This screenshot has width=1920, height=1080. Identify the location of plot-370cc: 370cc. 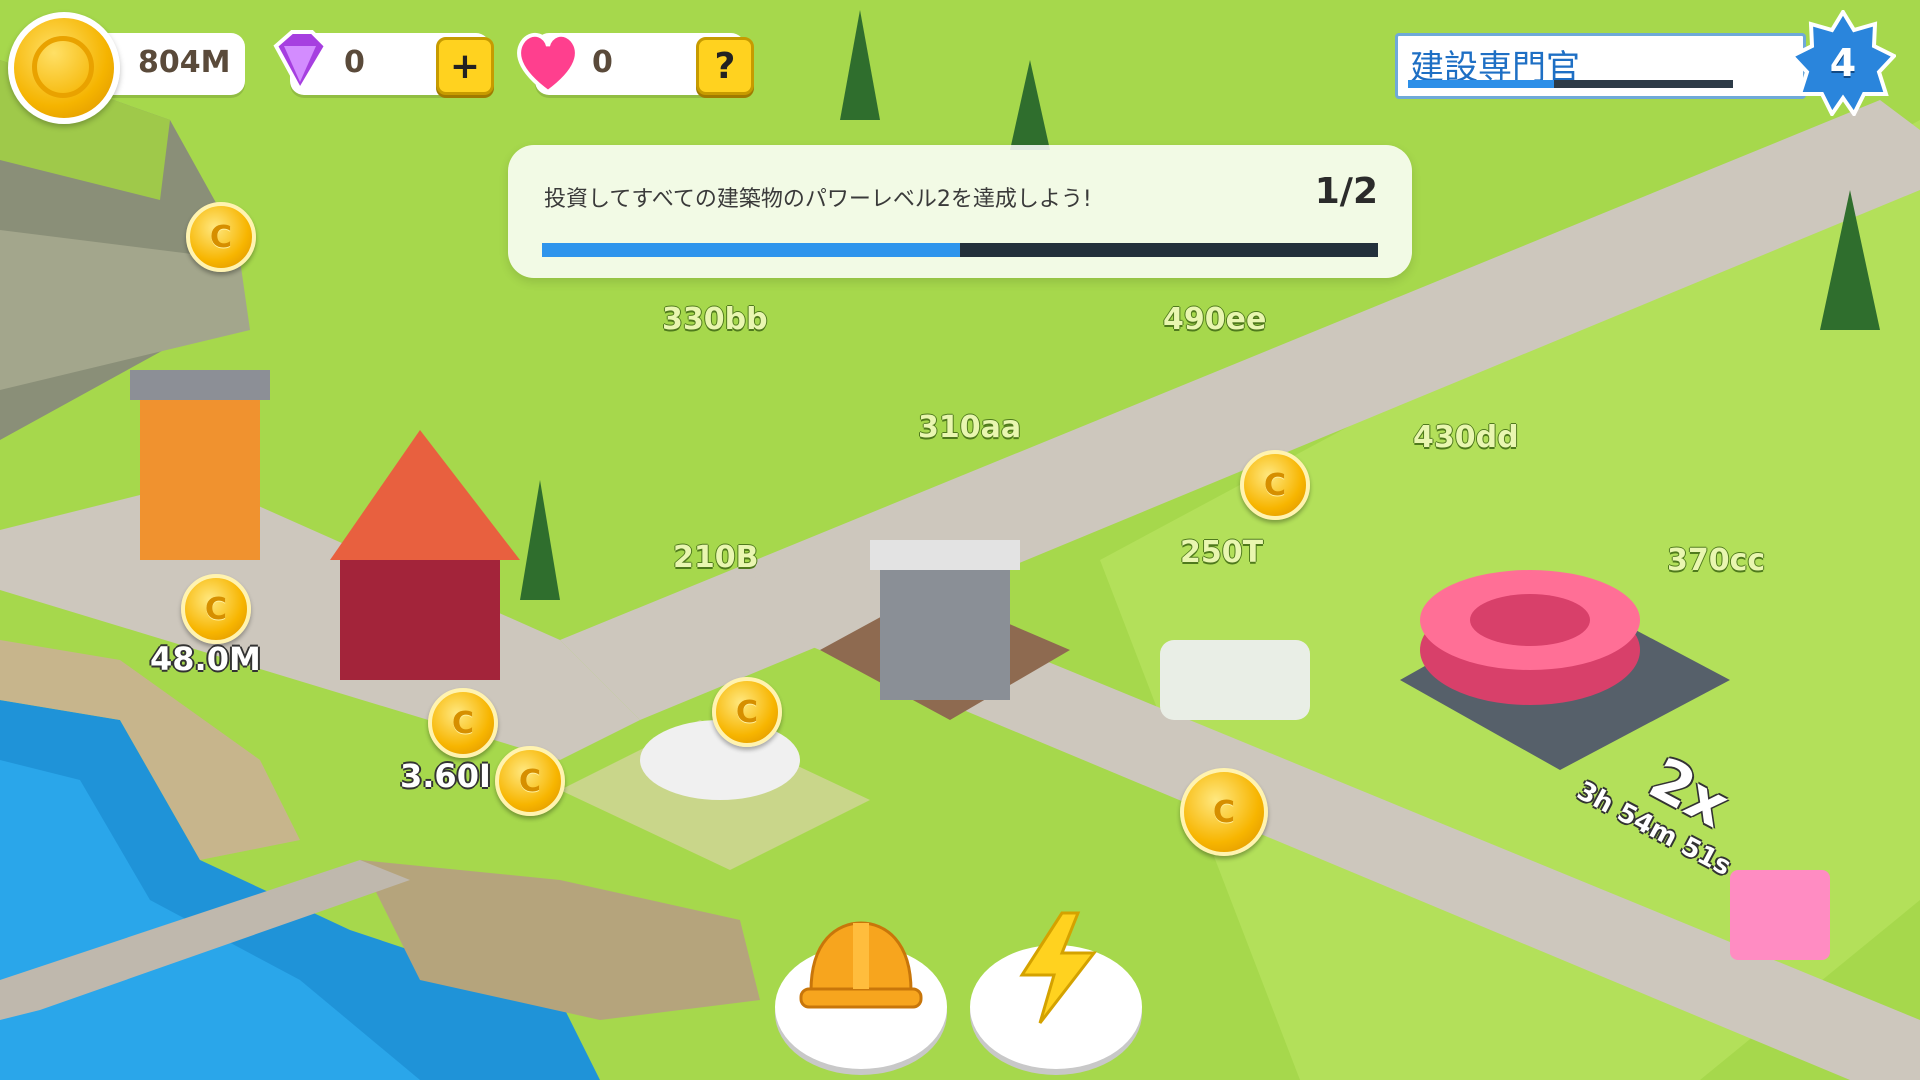
(1716, 560).